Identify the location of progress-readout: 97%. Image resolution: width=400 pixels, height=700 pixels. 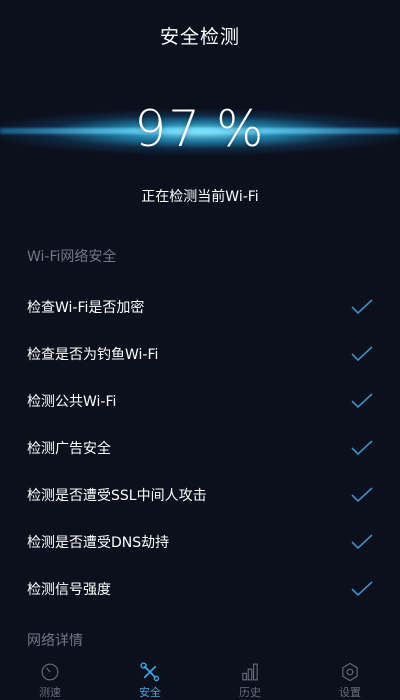
(200, 129).